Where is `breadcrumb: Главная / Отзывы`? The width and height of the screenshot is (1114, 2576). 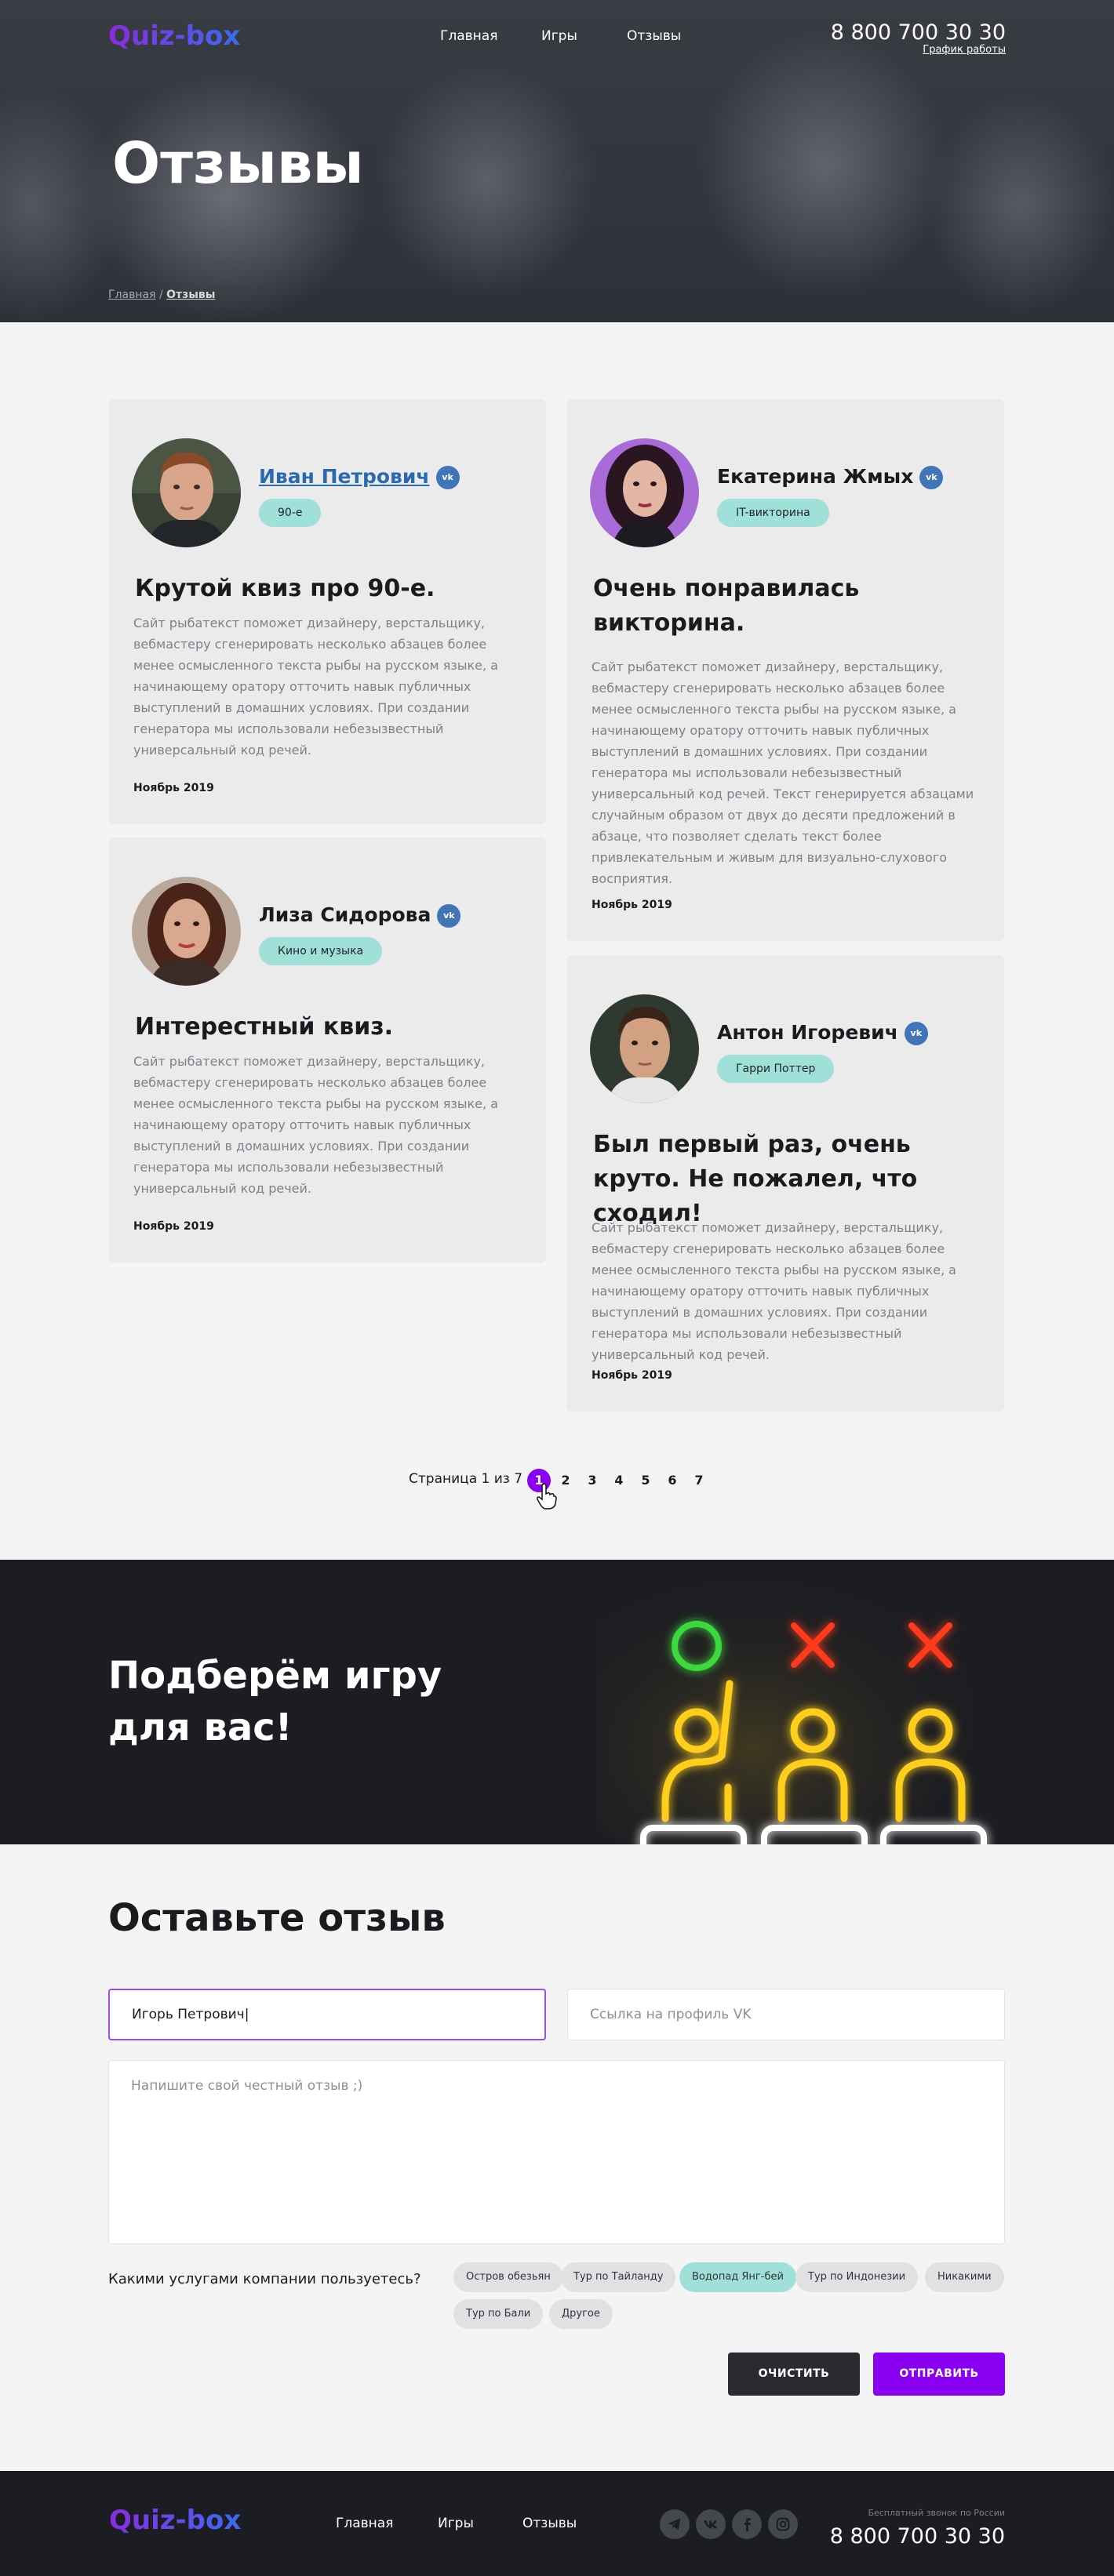 breadcrumb: Главная / Отзывы is located at coordinates (161, 295).